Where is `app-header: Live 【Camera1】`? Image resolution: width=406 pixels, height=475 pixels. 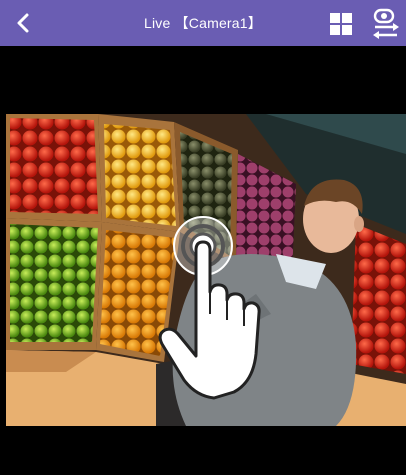
app-header: Live 【Camera1】 is located at coordinates (203, 23).